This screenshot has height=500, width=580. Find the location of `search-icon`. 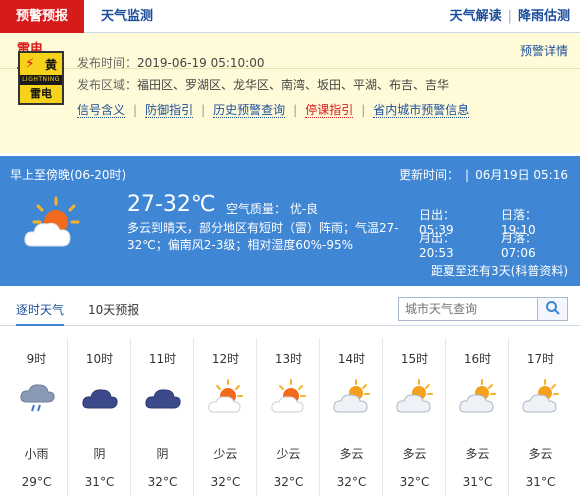

search-icon is located at coordinates (553, 309).